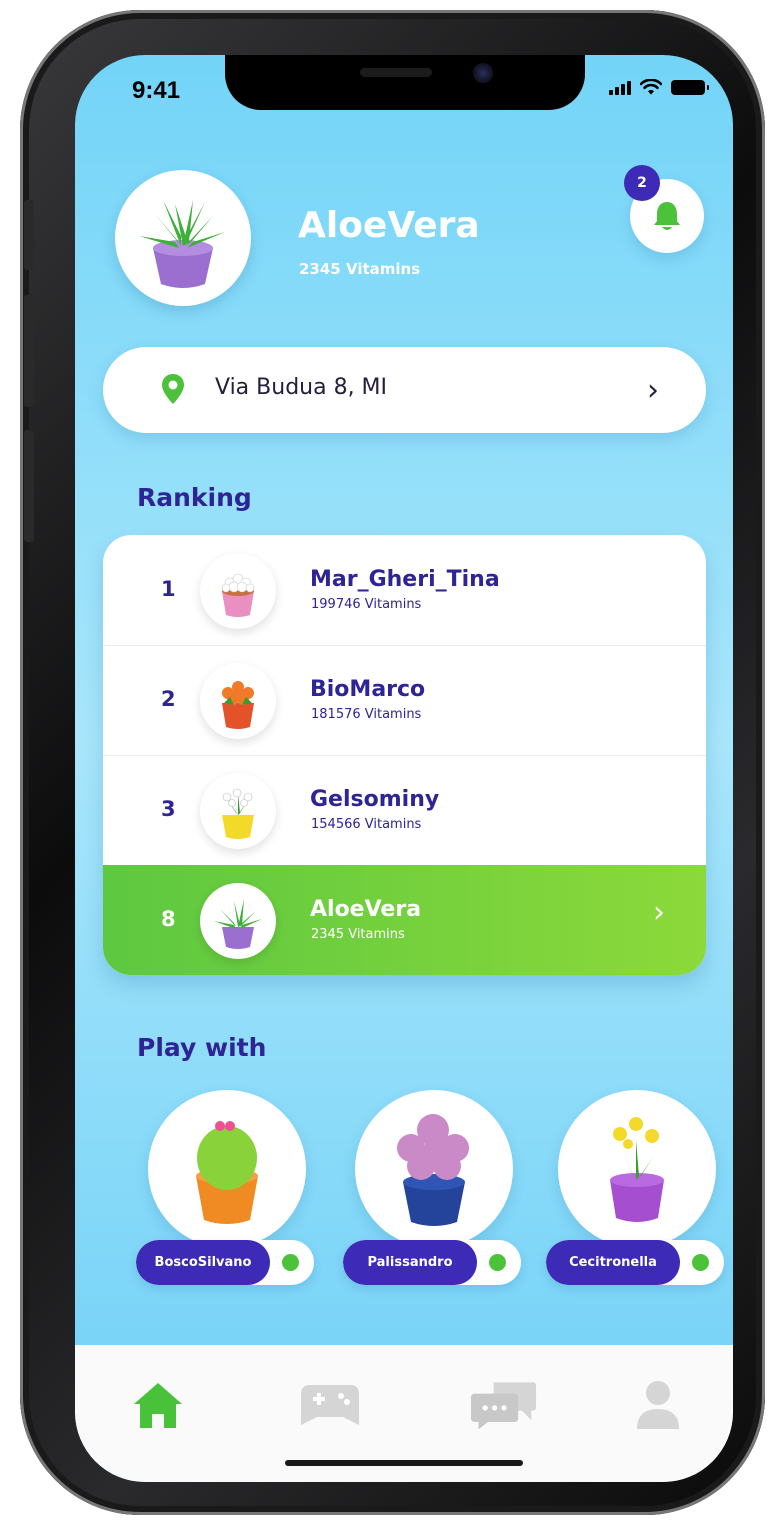  I want to click on volume-up-button, so click(29, 351).